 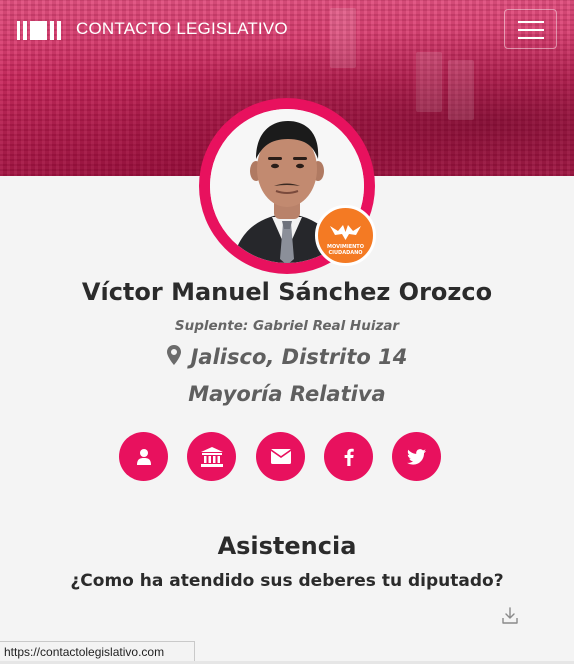 What do you see at coordinates (182, 29) in the screenshot?
I see `brand-title: CONTACTO LEGISLATIVO` at bounding box center [182, 29].